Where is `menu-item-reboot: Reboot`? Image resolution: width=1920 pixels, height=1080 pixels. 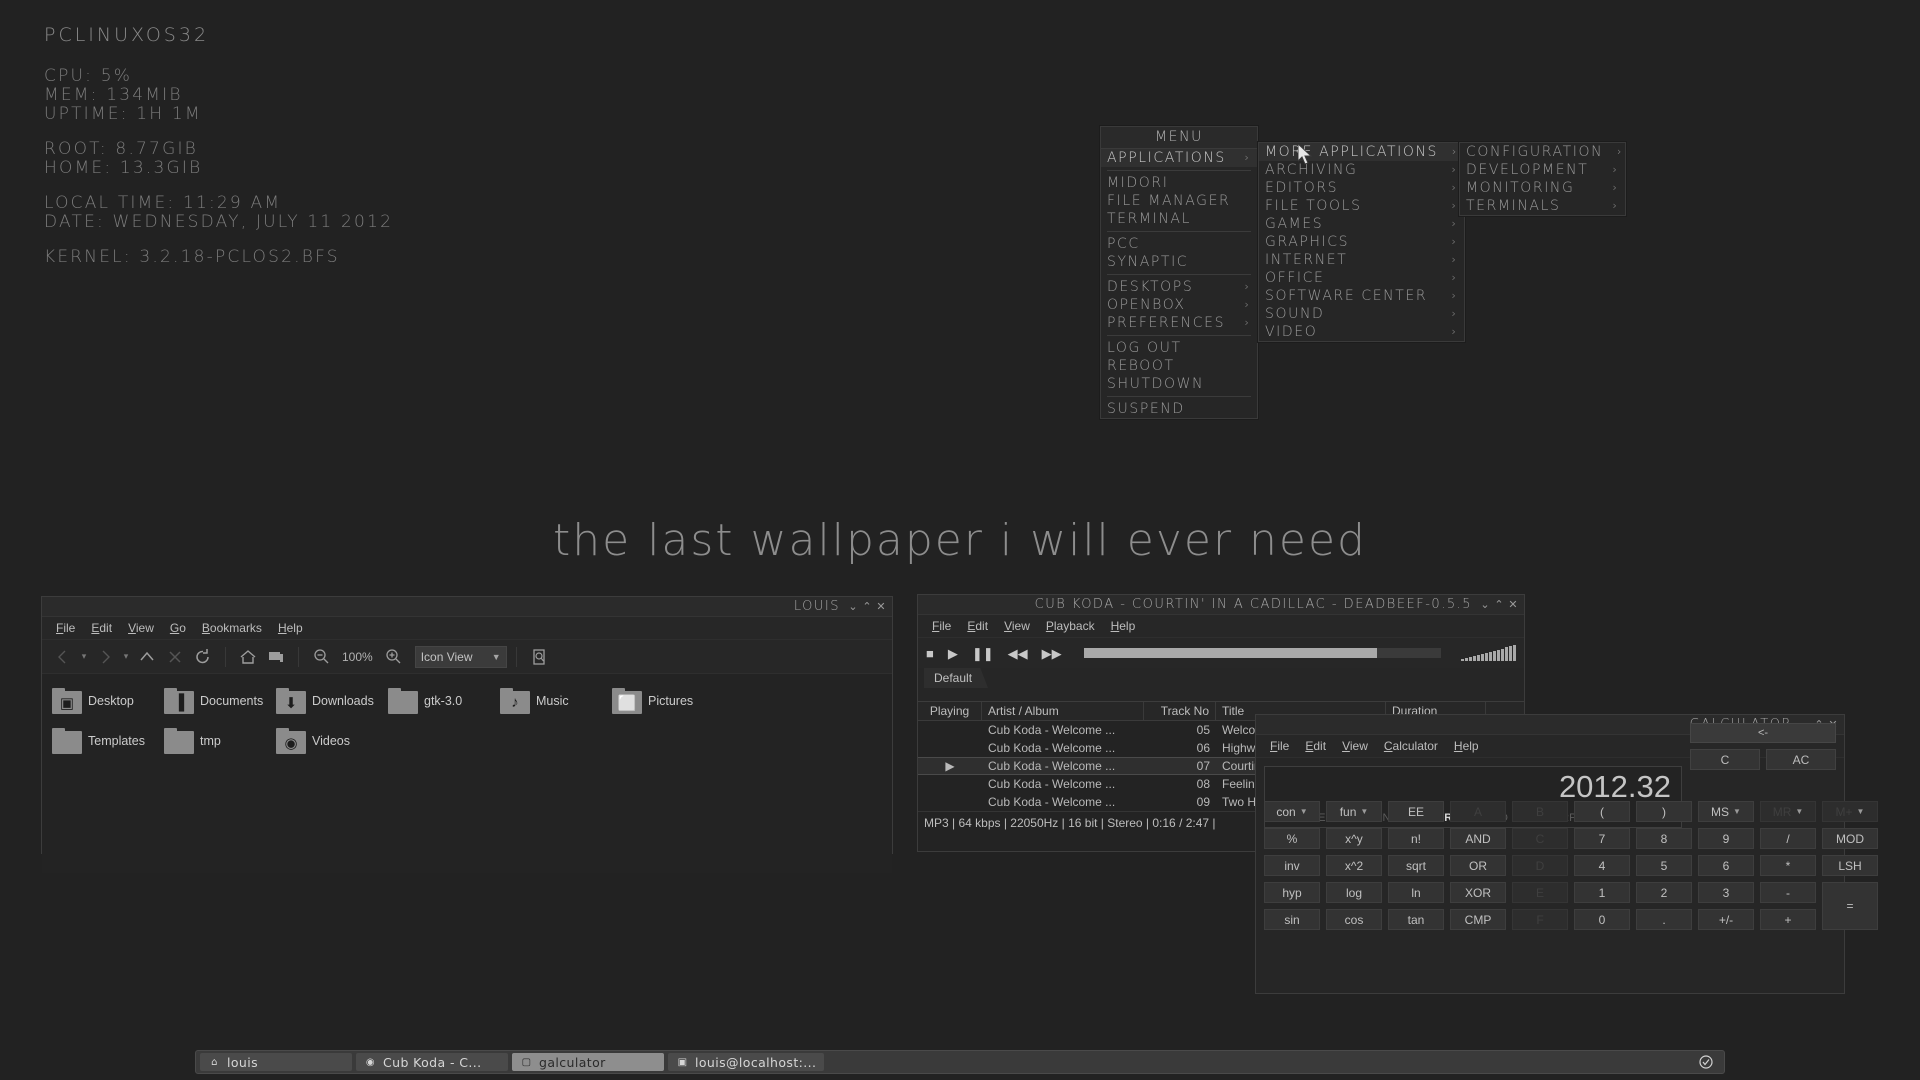
menu-item-reboot: Reboot is located at coordinates (1179, 366).